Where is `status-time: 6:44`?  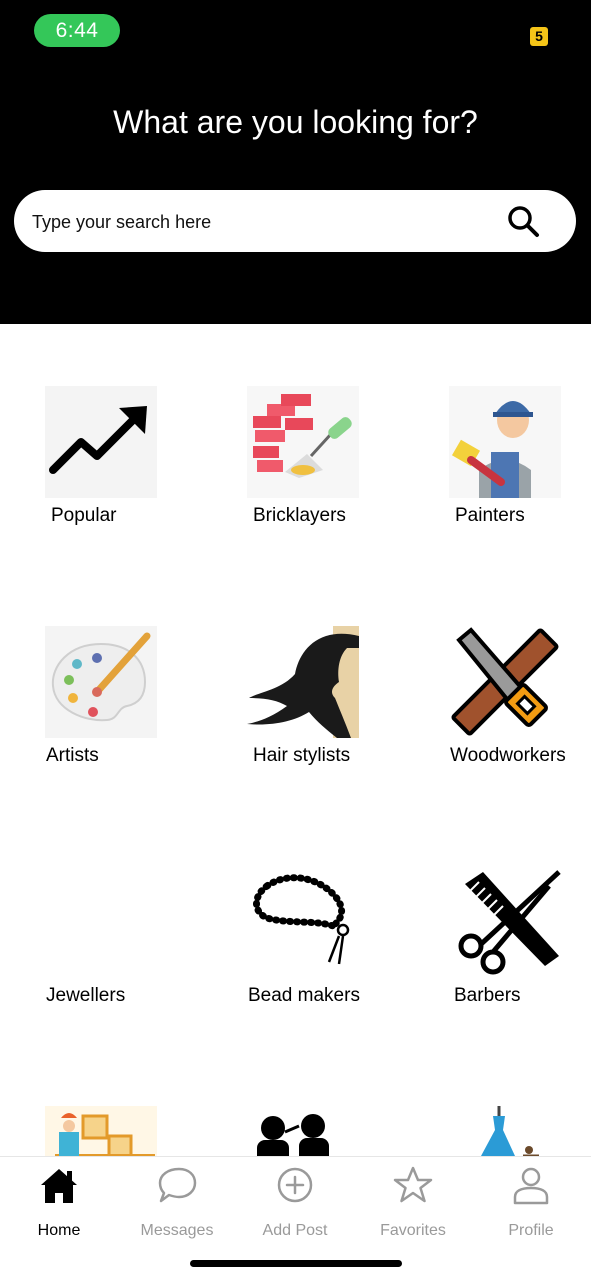
status-time: 6:44 is located at coordinates (77, 30).